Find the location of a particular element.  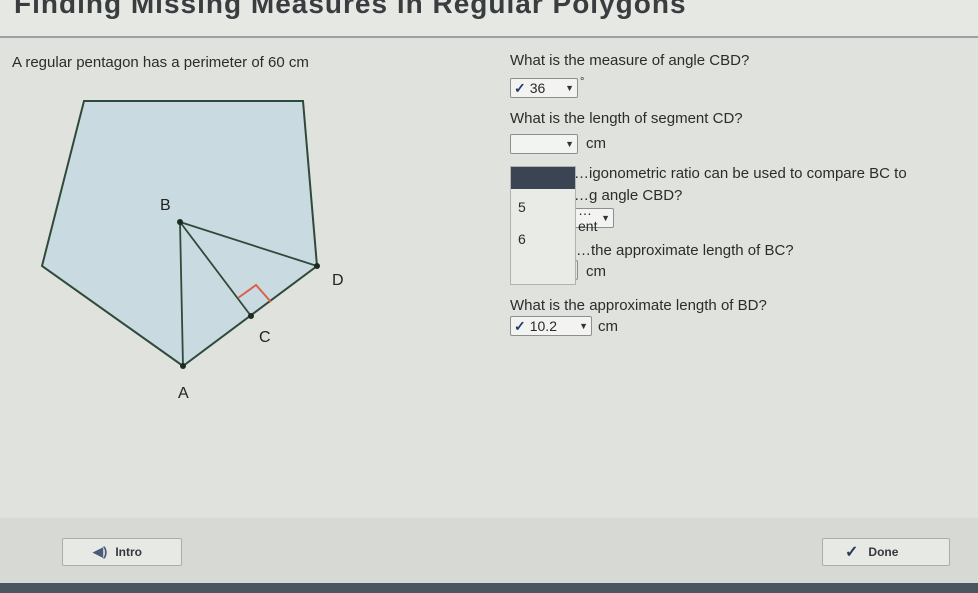

q2-unit: cm is located at coordinates (596, 143).